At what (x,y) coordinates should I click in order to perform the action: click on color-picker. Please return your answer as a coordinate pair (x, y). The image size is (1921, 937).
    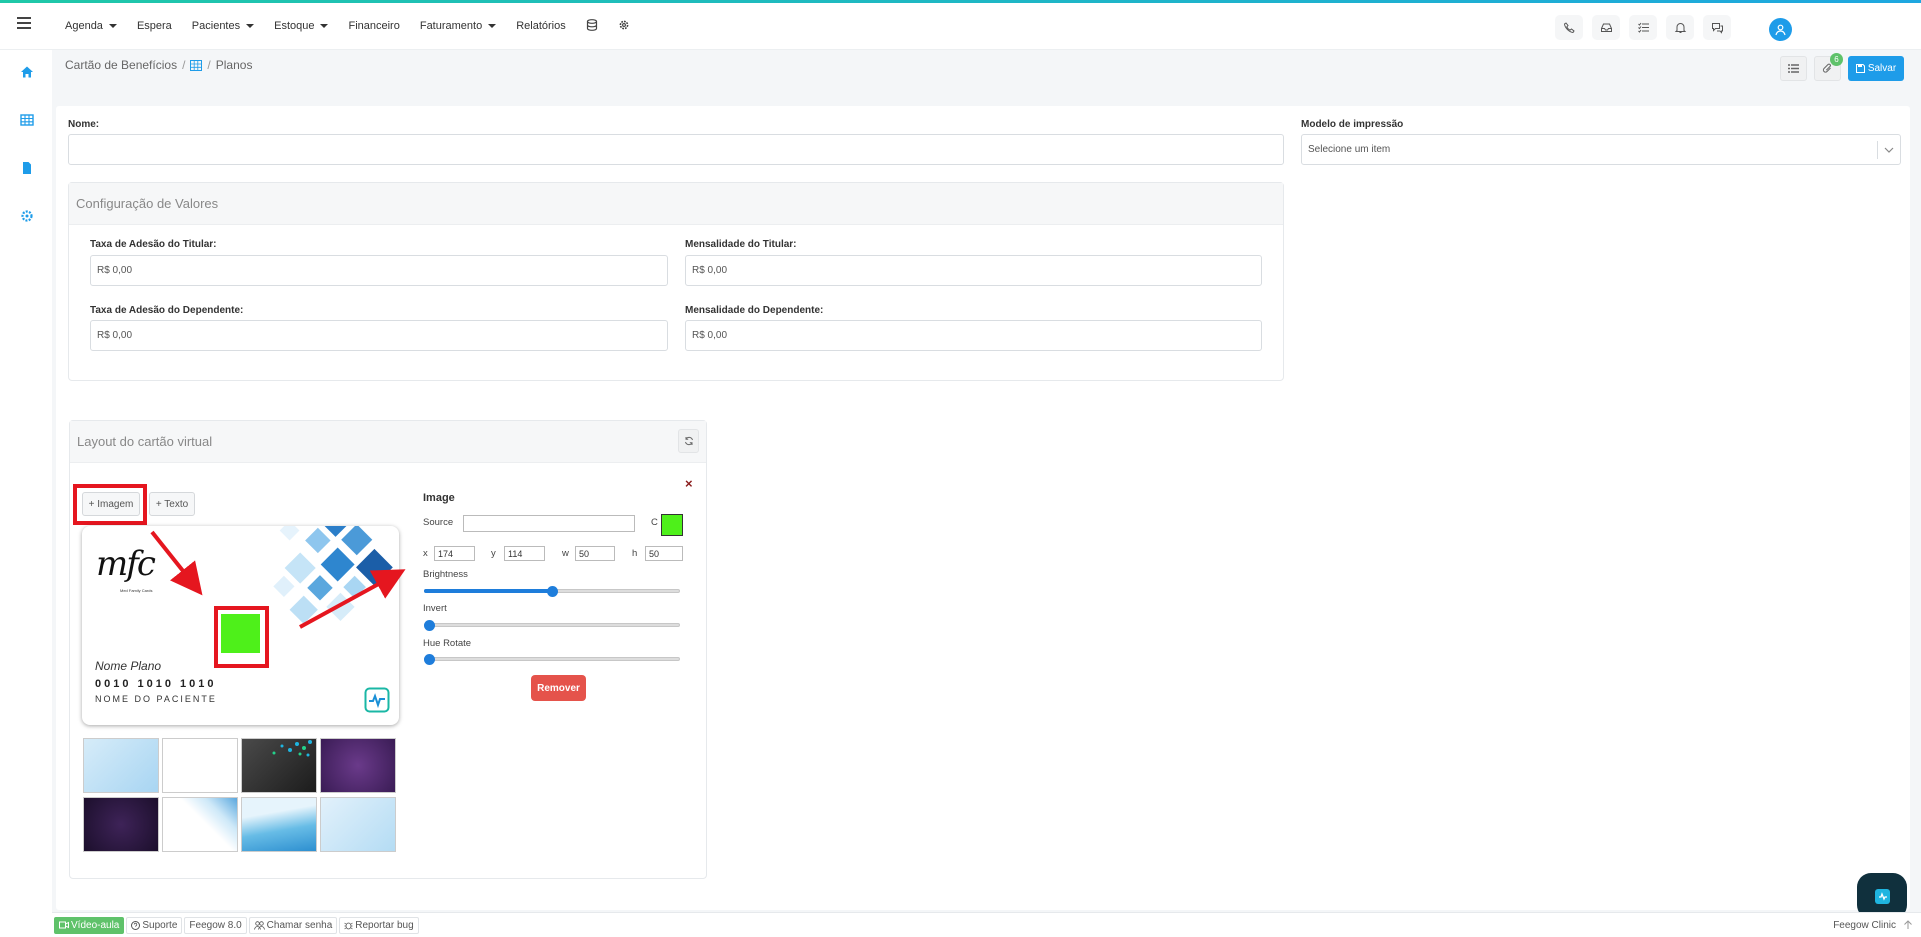
    Looking at the image, I should click on (672, 525).